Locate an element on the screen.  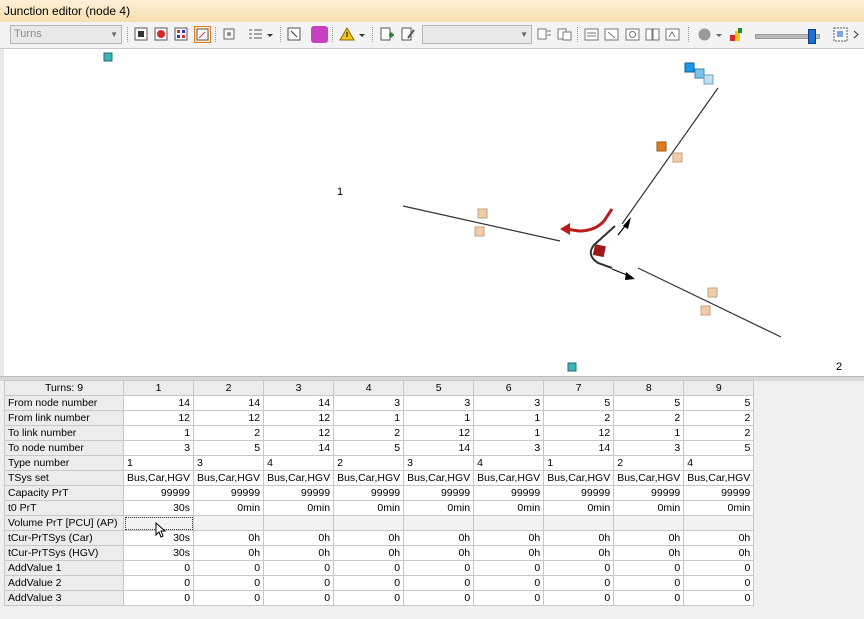
table-cell: 30s is located at coordinates (158, 553).